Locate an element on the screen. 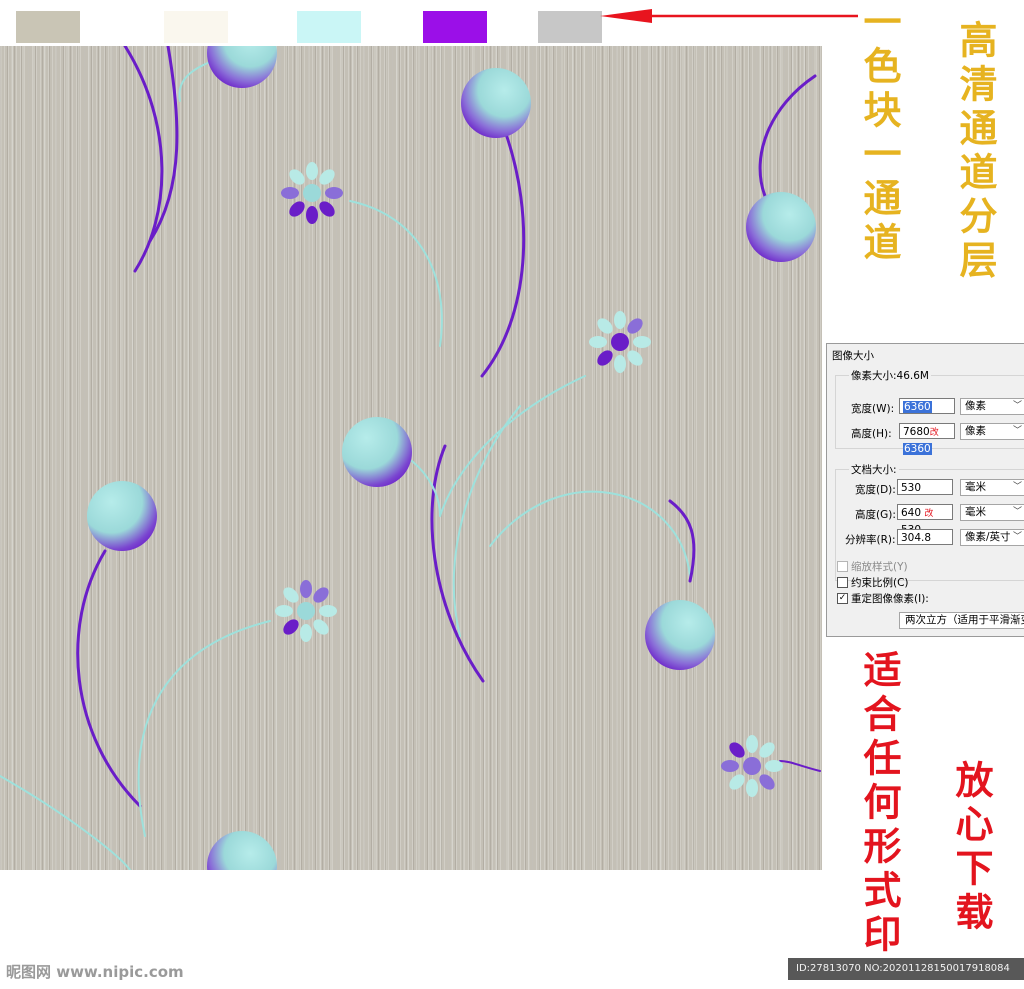  dialog-title: 图像大小 is located at coordinates (853, 356).